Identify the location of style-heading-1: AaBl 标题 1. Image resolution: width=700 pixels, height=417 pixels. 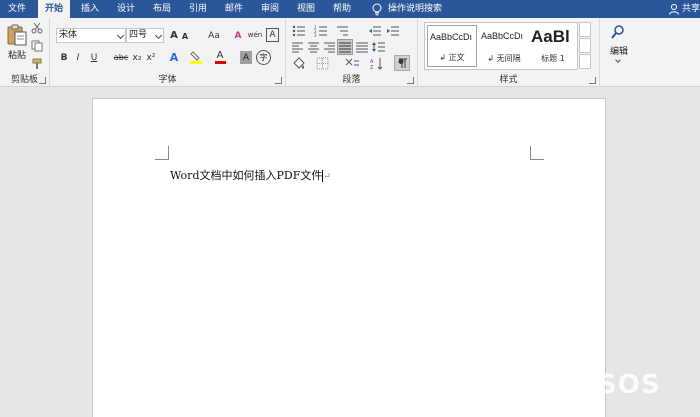
(553, 46).